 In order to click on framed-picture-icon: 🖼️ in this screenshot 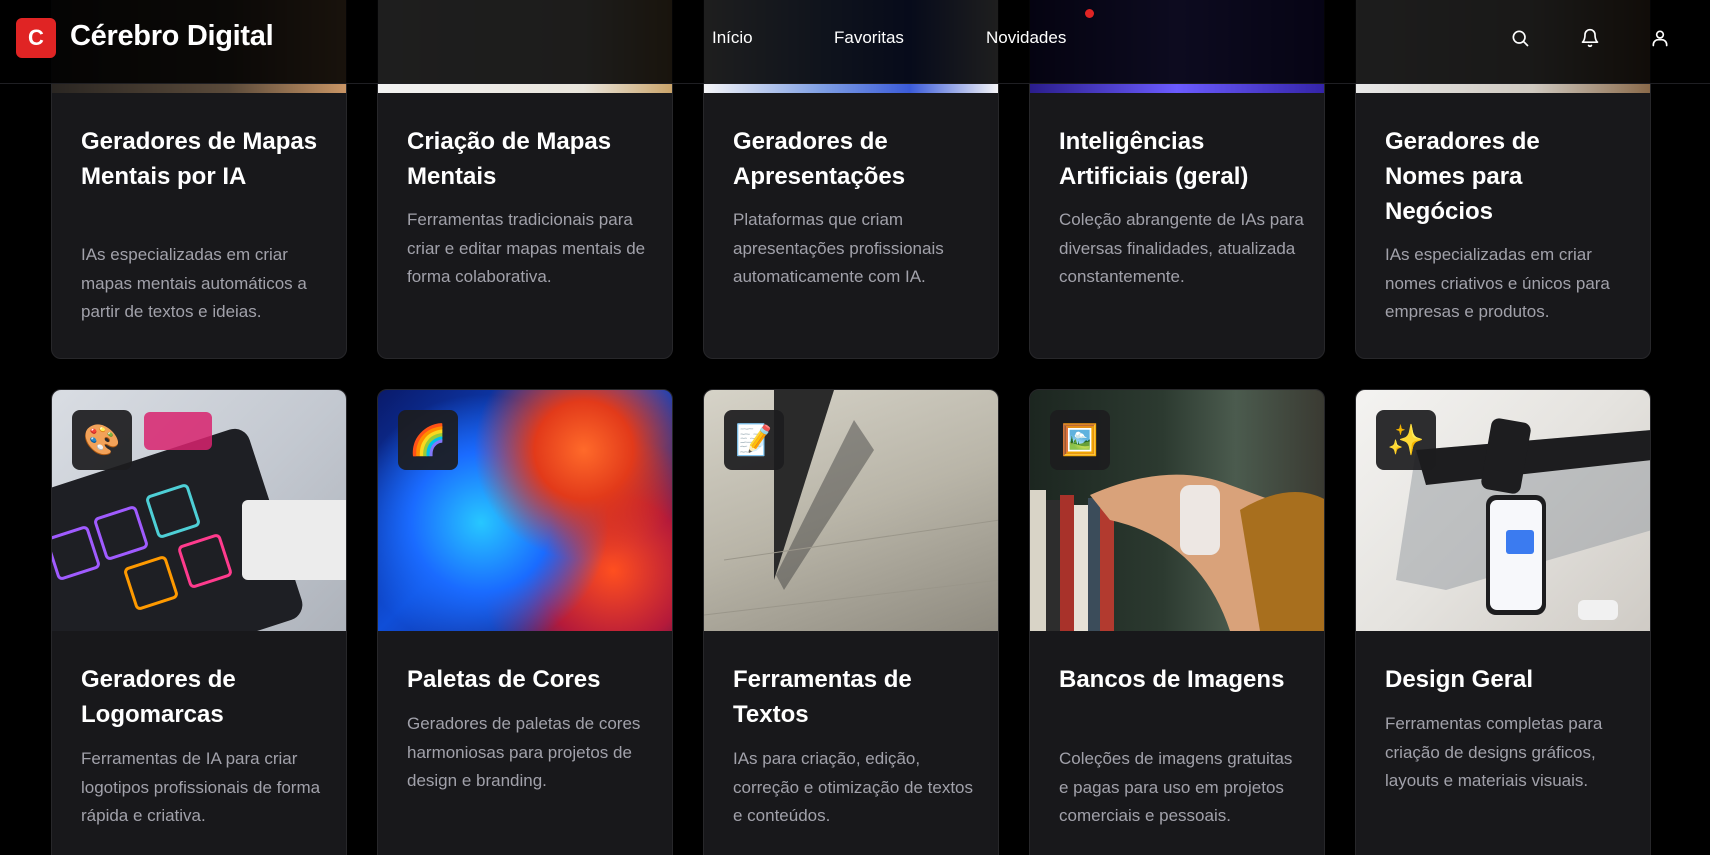, I will do `click(1080, 440)`.